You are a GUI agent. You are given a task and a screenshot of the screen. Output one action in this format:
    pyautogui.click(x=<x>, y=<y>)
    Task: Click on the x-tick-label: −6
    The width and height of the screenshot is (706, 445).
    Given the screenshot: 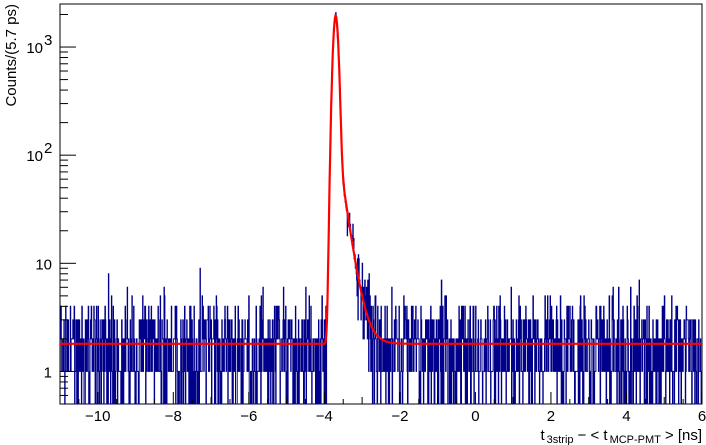 What is the action you would take?
    pyautogui.click(x=248, y=416)
    